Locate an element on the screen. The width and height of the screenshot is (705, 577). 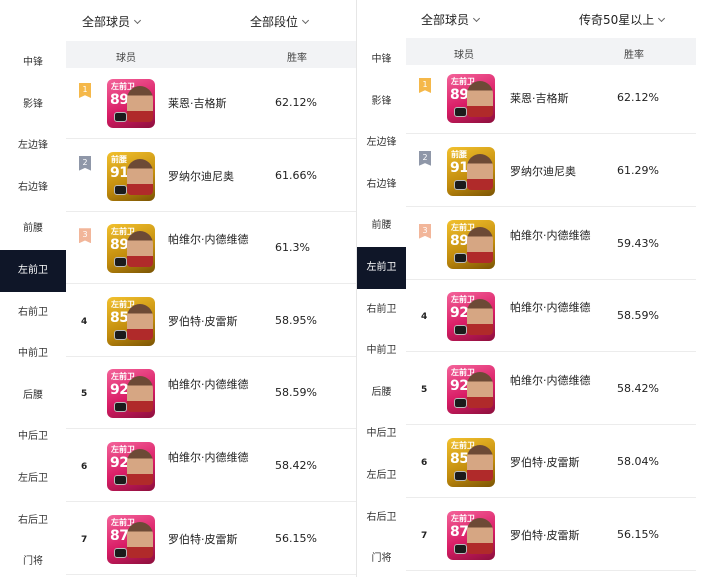
table-row: 3 左前卫 89 帕维尔·内德维德 61.3% is located at coordinates (211, 249).